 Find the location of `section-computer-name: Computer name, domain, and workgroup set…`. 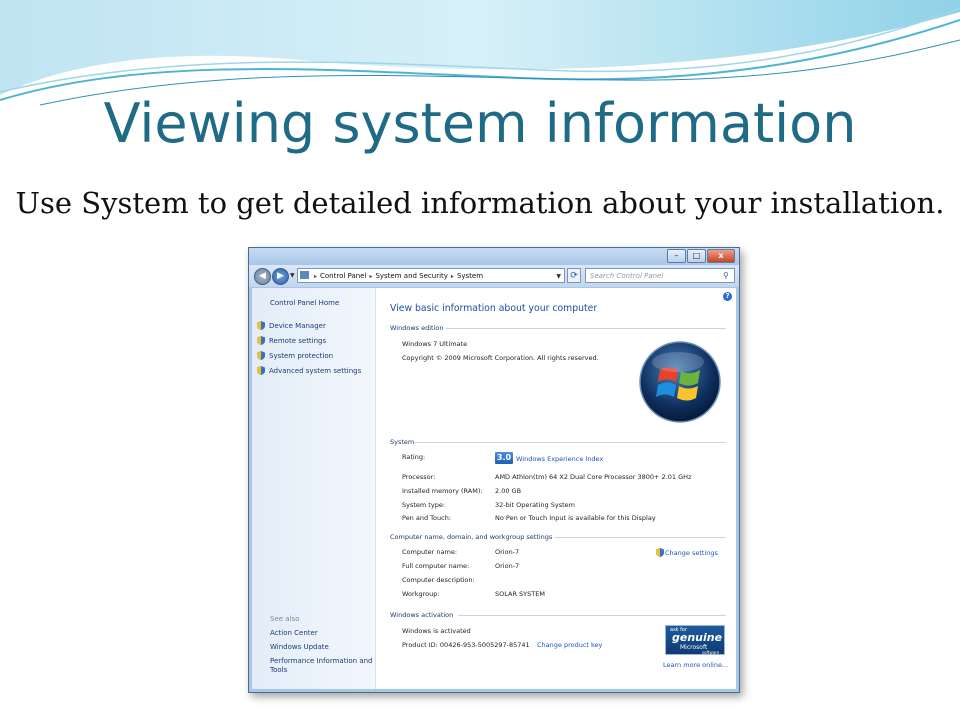

section-computer-name: Computer name, domain, and workgroup set… is located at coordinates (471, 537).